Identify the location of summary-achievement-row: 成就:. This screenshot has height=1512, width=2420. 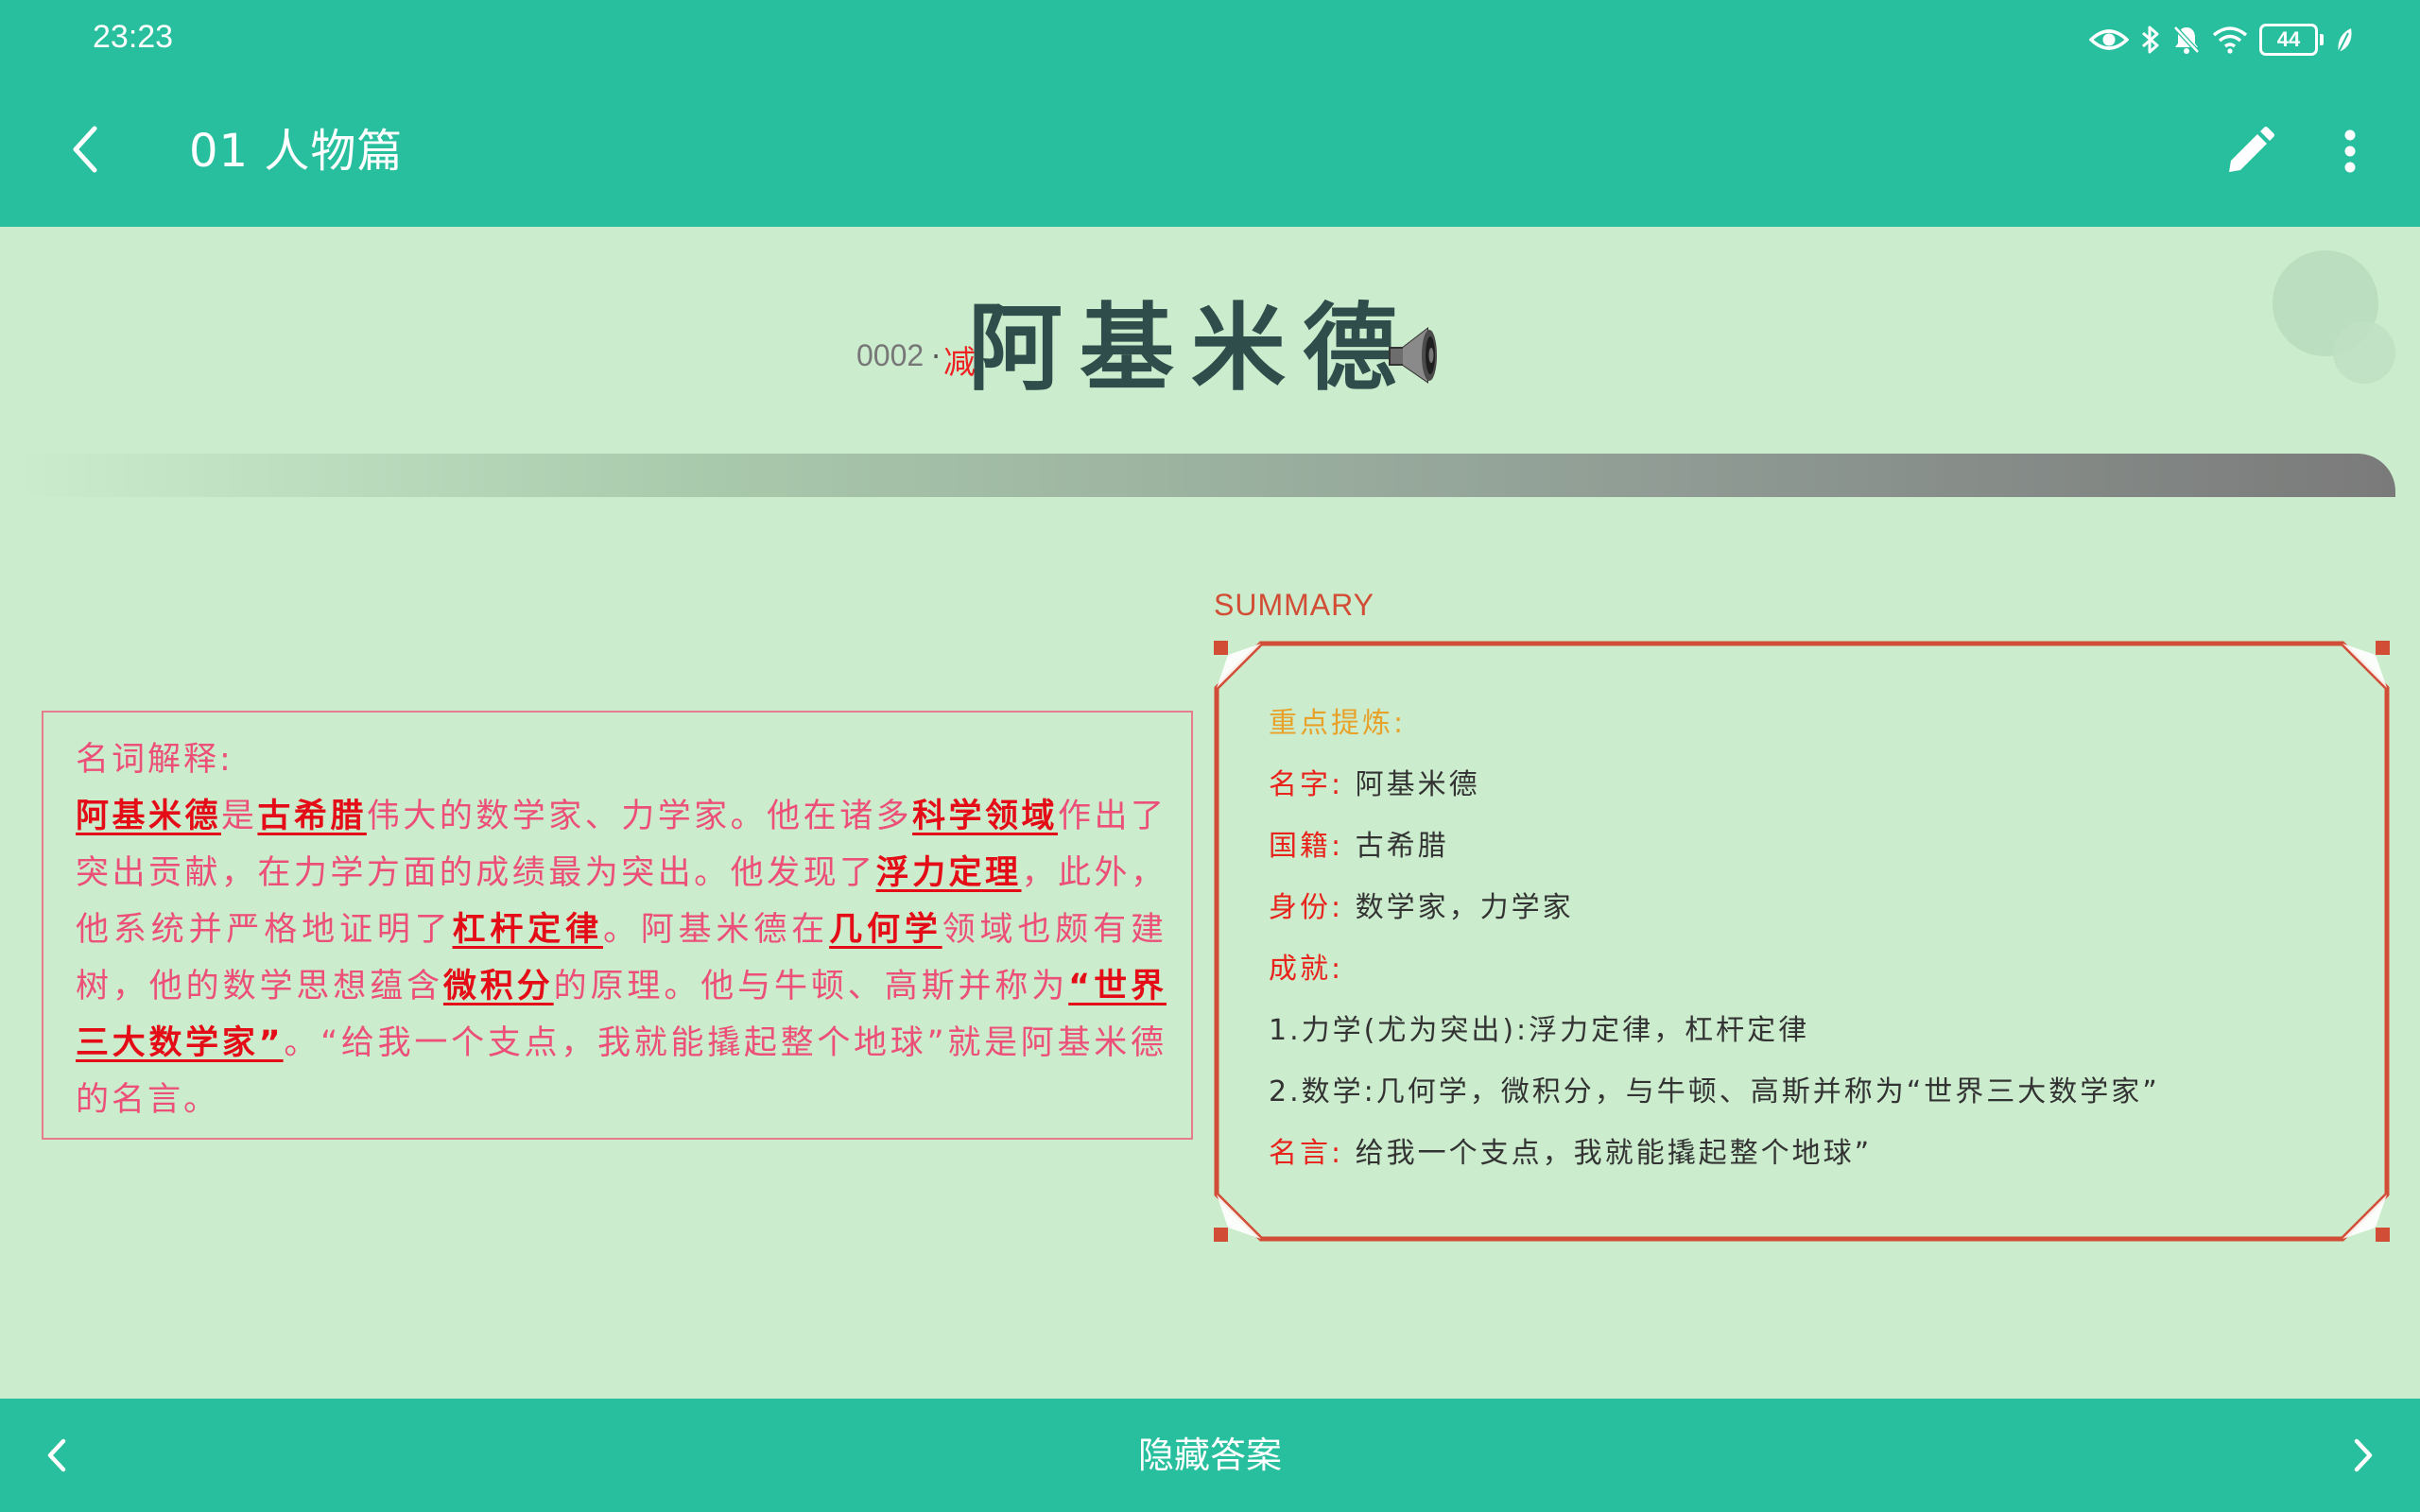
(1817, 975).